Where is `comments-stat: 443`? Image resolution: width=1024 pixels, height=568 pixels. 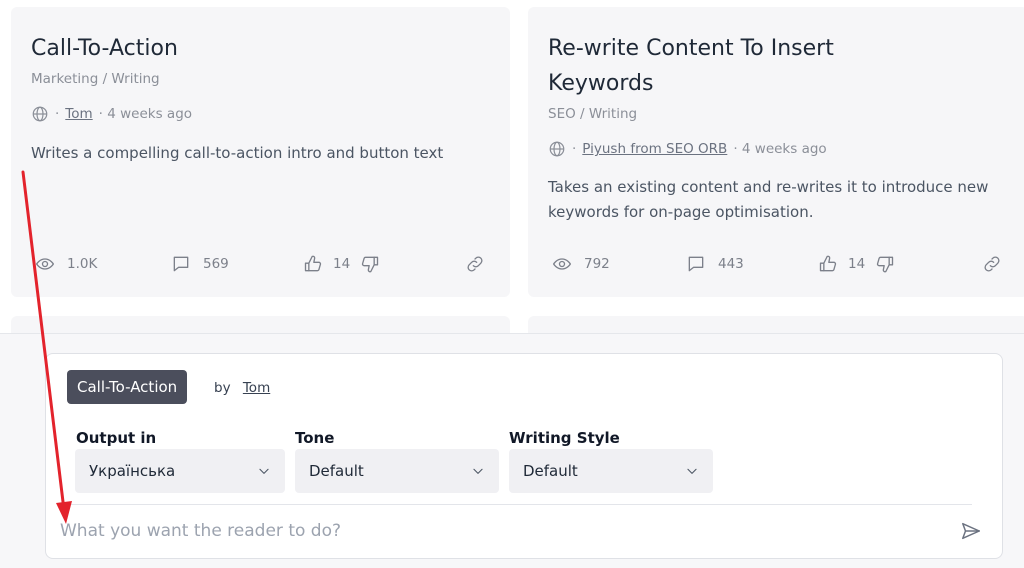 comments-stat: 443 is located at coordinates (715, 264).